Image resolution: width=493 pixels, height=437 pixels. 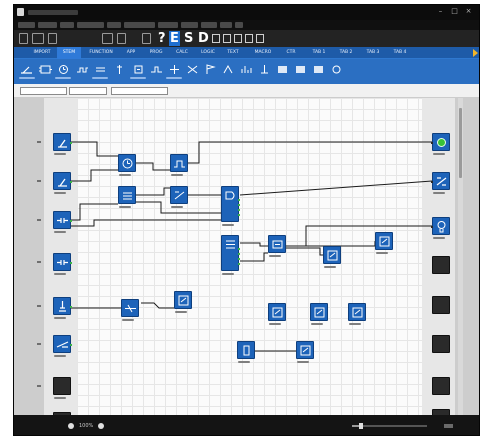 What do you see at coordinates (332, 255) in the screenshot?
I see `function-block-display` at bounding box center [332, 255].